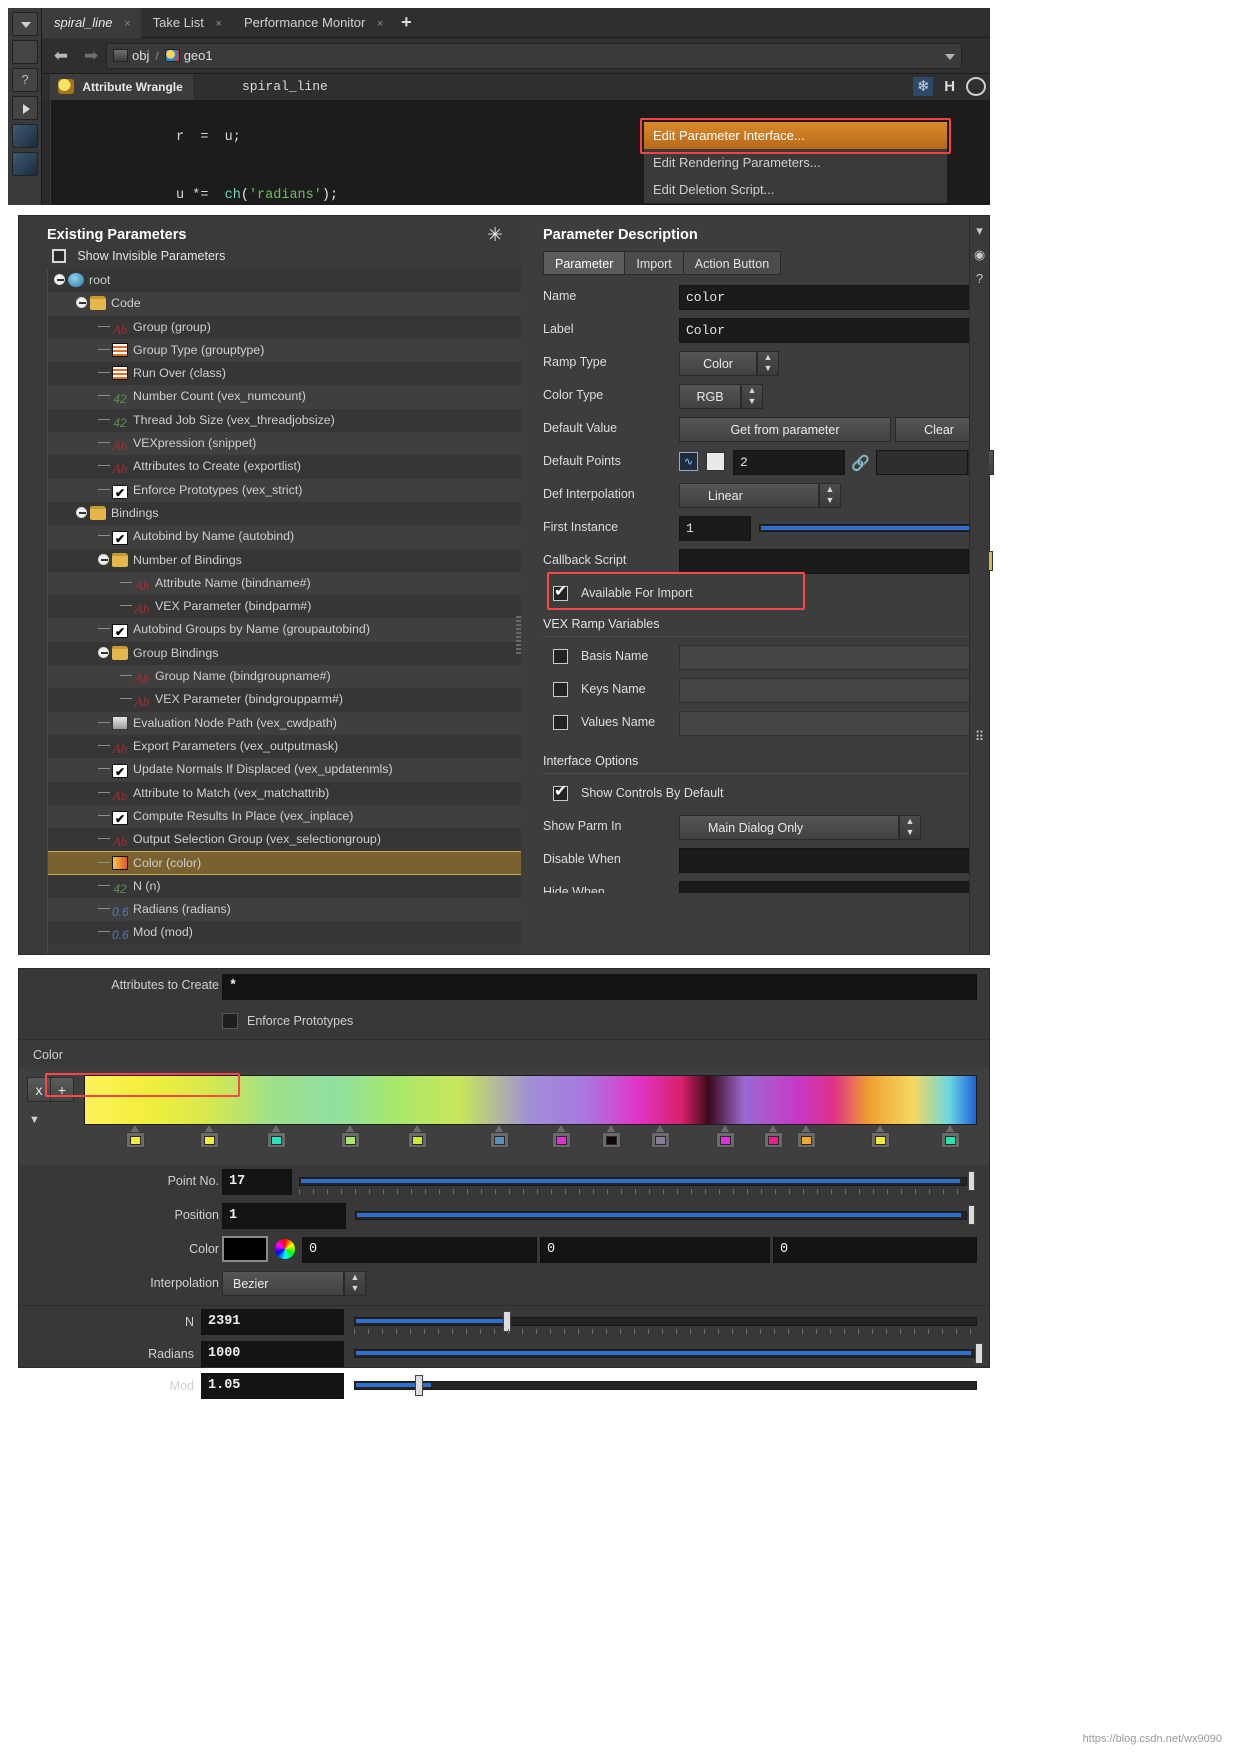 The image size is (1240, 1755). What do you see at coordinates (284, 793) in the screenshot?
I see `tree-row: Ab Attribute to Match (vex_matchattrib)` at bounding box center [284, 793].